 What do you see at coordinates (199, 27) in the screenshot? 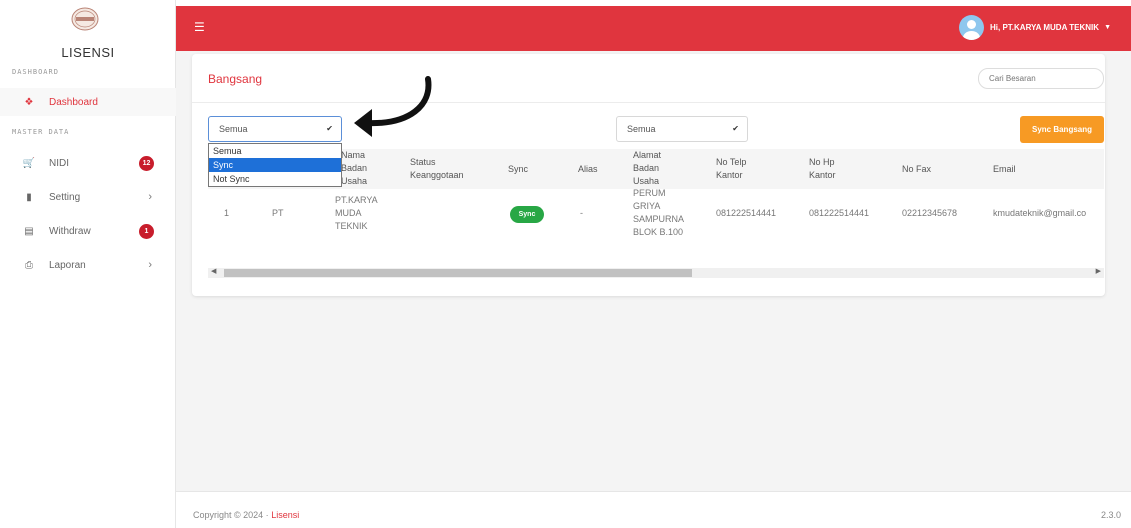
I see `menu-toggle-icon: ☰` at bounding box center [199, 27].